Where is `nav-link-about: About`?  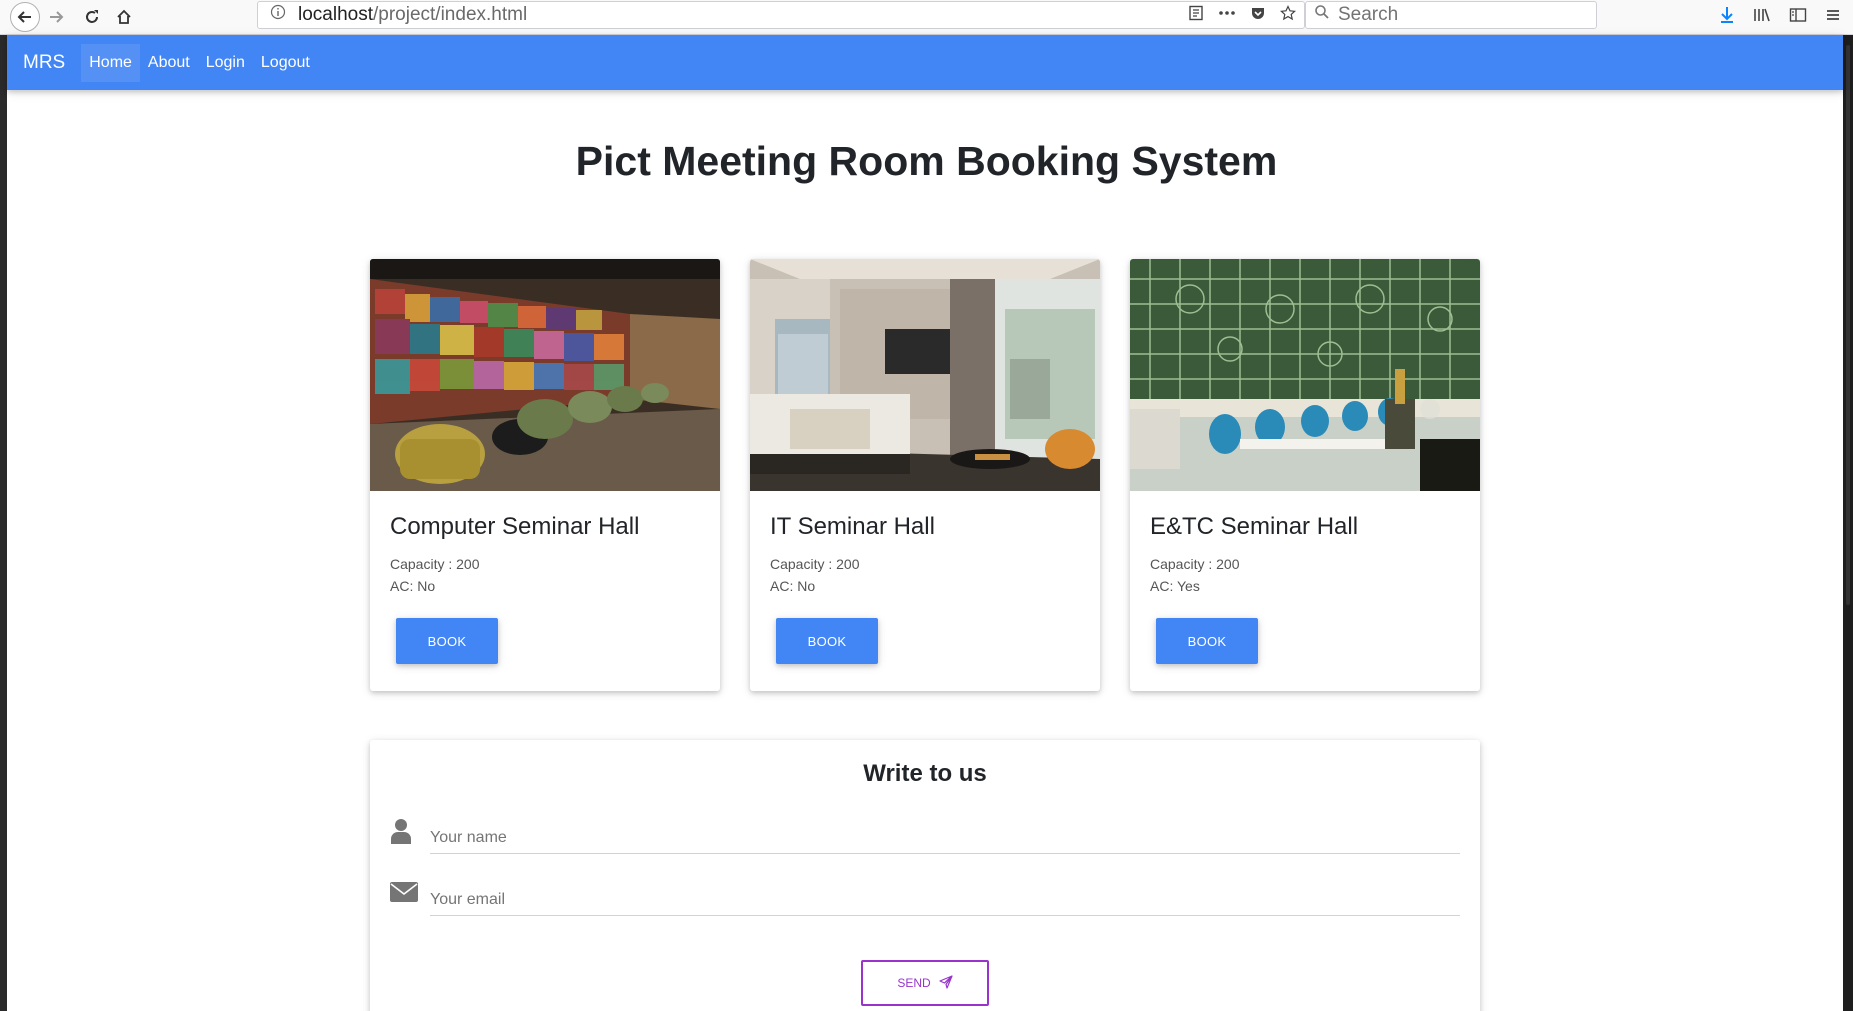
nav-link-about: About is located at coordinates (169, 63).